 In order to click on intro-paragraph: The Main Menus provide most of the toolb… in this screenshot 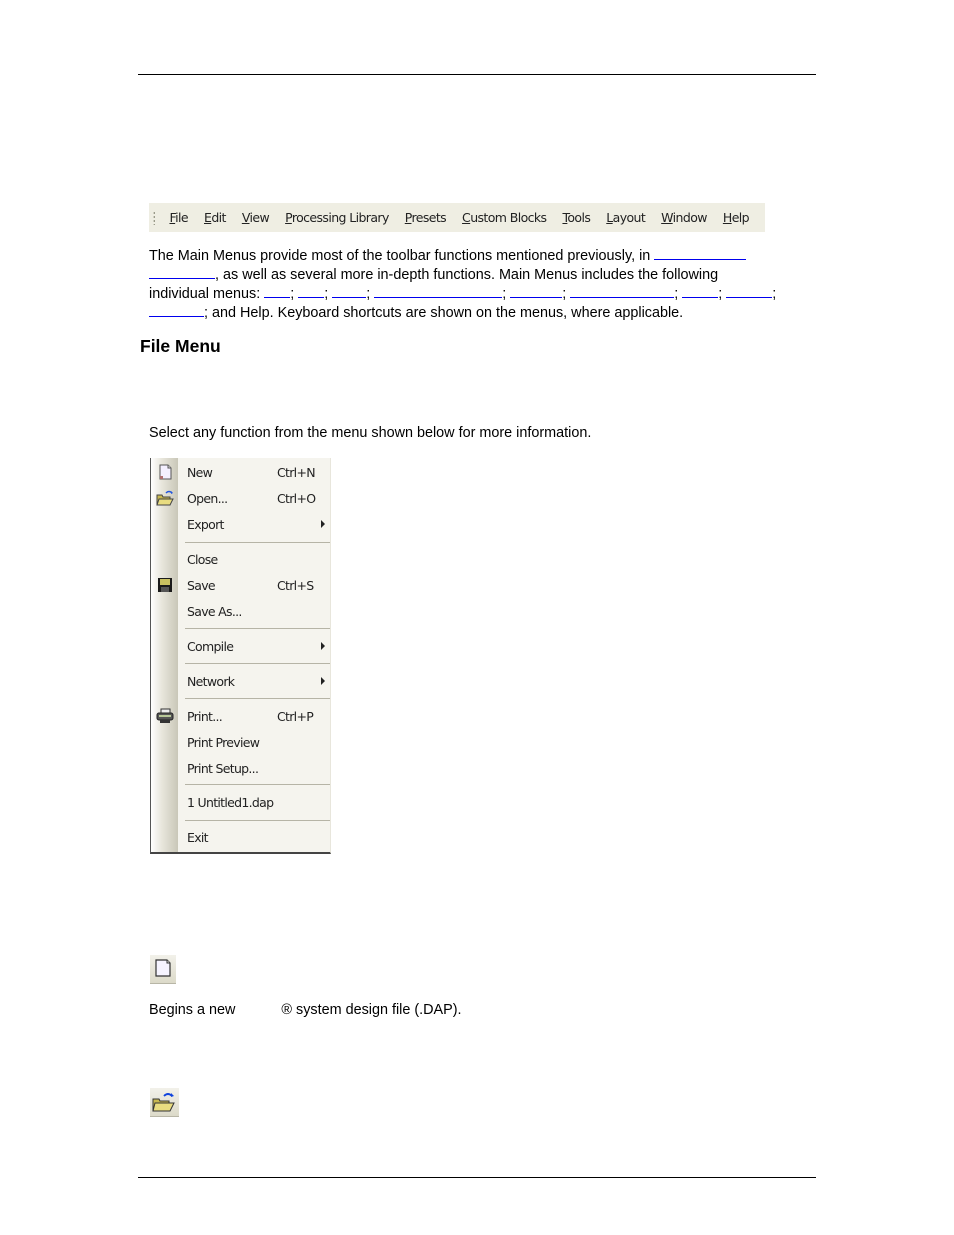, I will do `click(479, 284)`.